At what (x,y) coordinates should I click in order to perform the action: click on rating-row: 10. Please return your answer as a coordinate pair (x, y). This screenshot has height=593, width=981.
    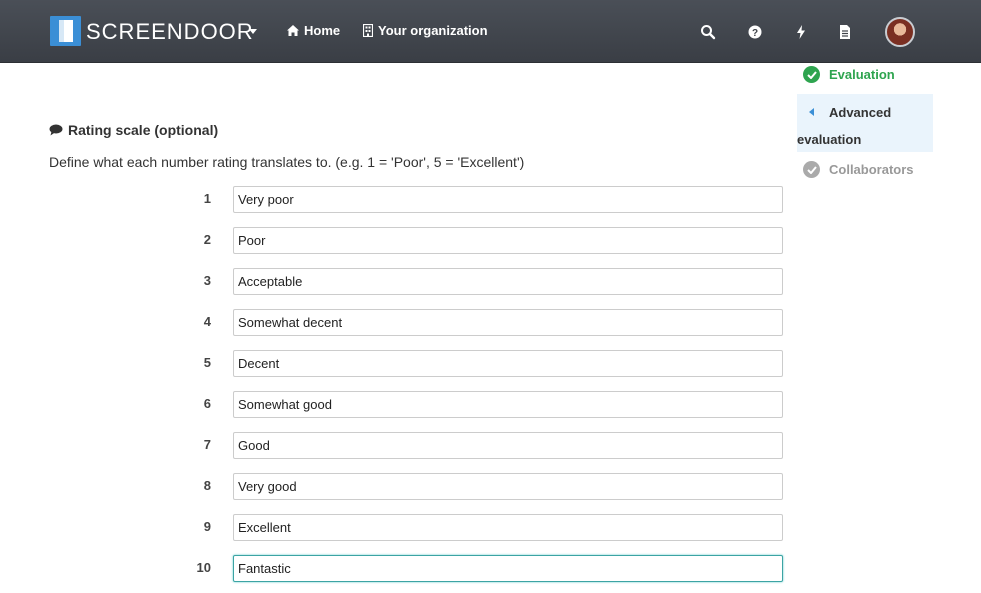
    Looking at the image, I should click on (490, 568).